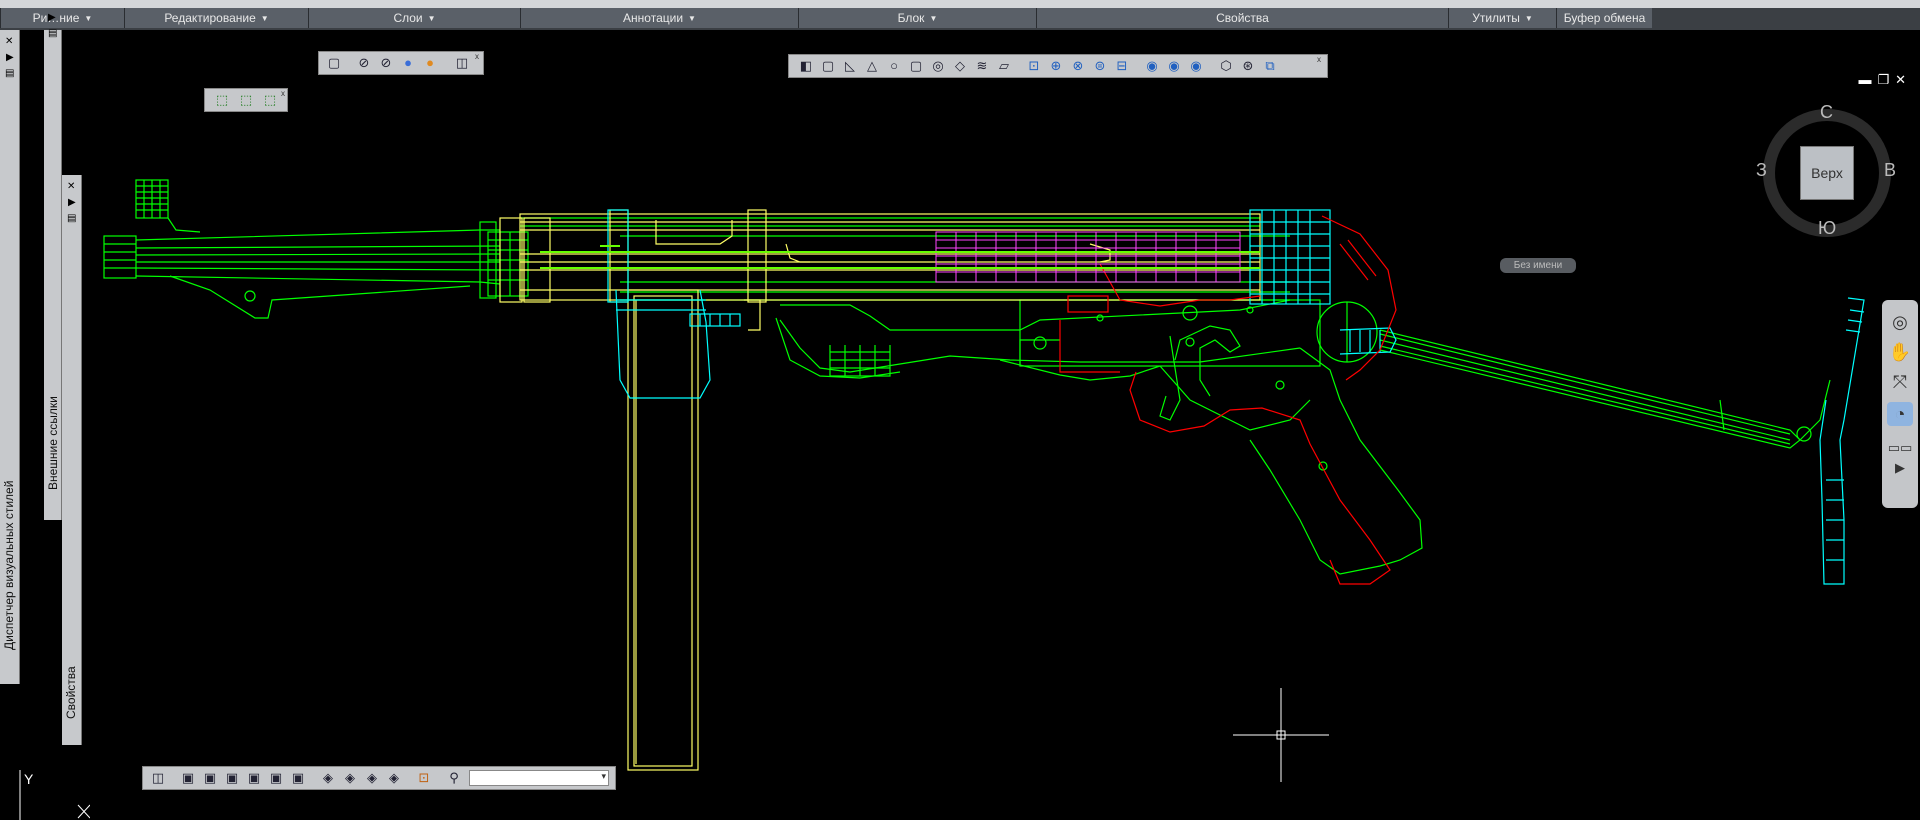 This screenshot has height=820, width=1920. What do you see at coordinates (894, 66) in the screenshot?
I see `sphere-icon: ○` at bounding box center [894, 66].